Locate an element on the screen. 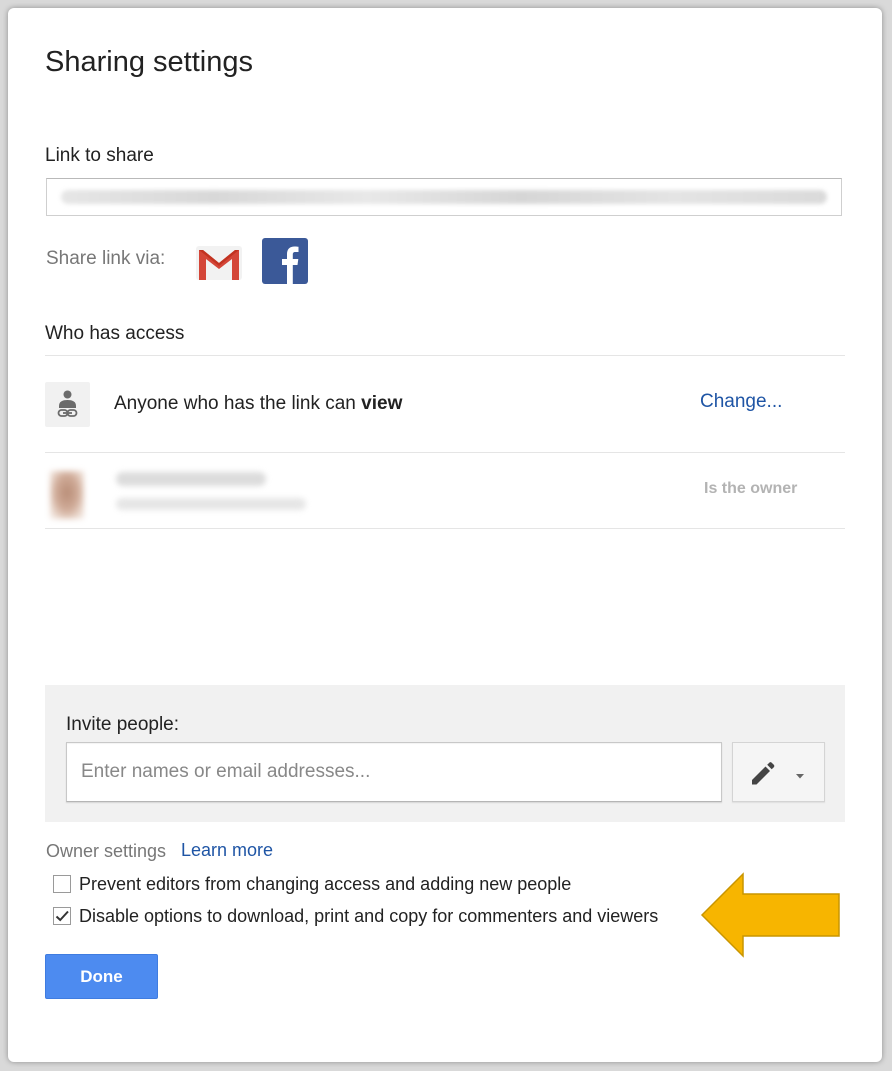 The width and height of the screenshot is (892, 1071). chevron-down-icon is located at coordinates (800, 776).